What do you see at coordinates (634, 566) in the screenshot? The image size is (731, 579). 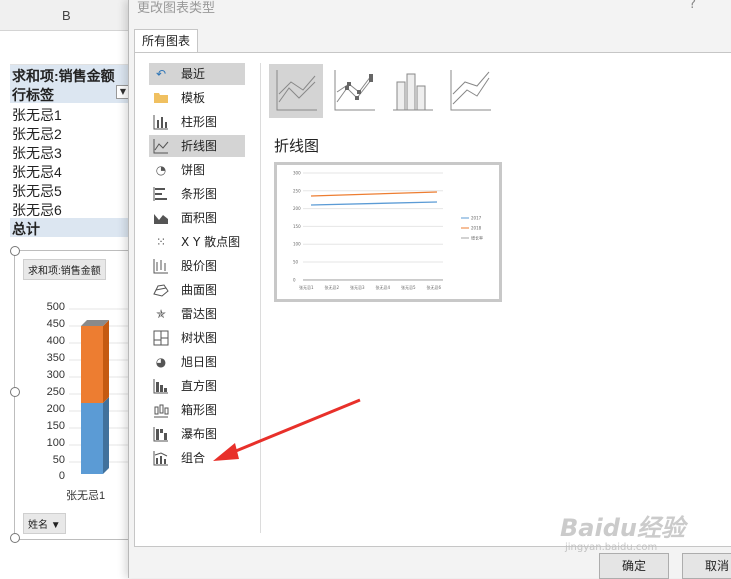 I see `ok-button: 确定` at bounding box center [634, 566].